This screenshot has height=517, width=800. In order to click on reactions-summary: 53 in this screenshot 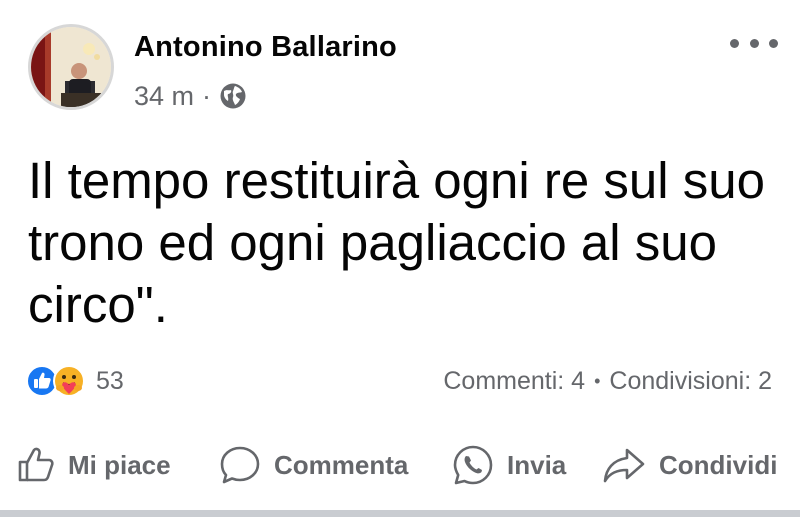, I will do `click(75, 381)`.